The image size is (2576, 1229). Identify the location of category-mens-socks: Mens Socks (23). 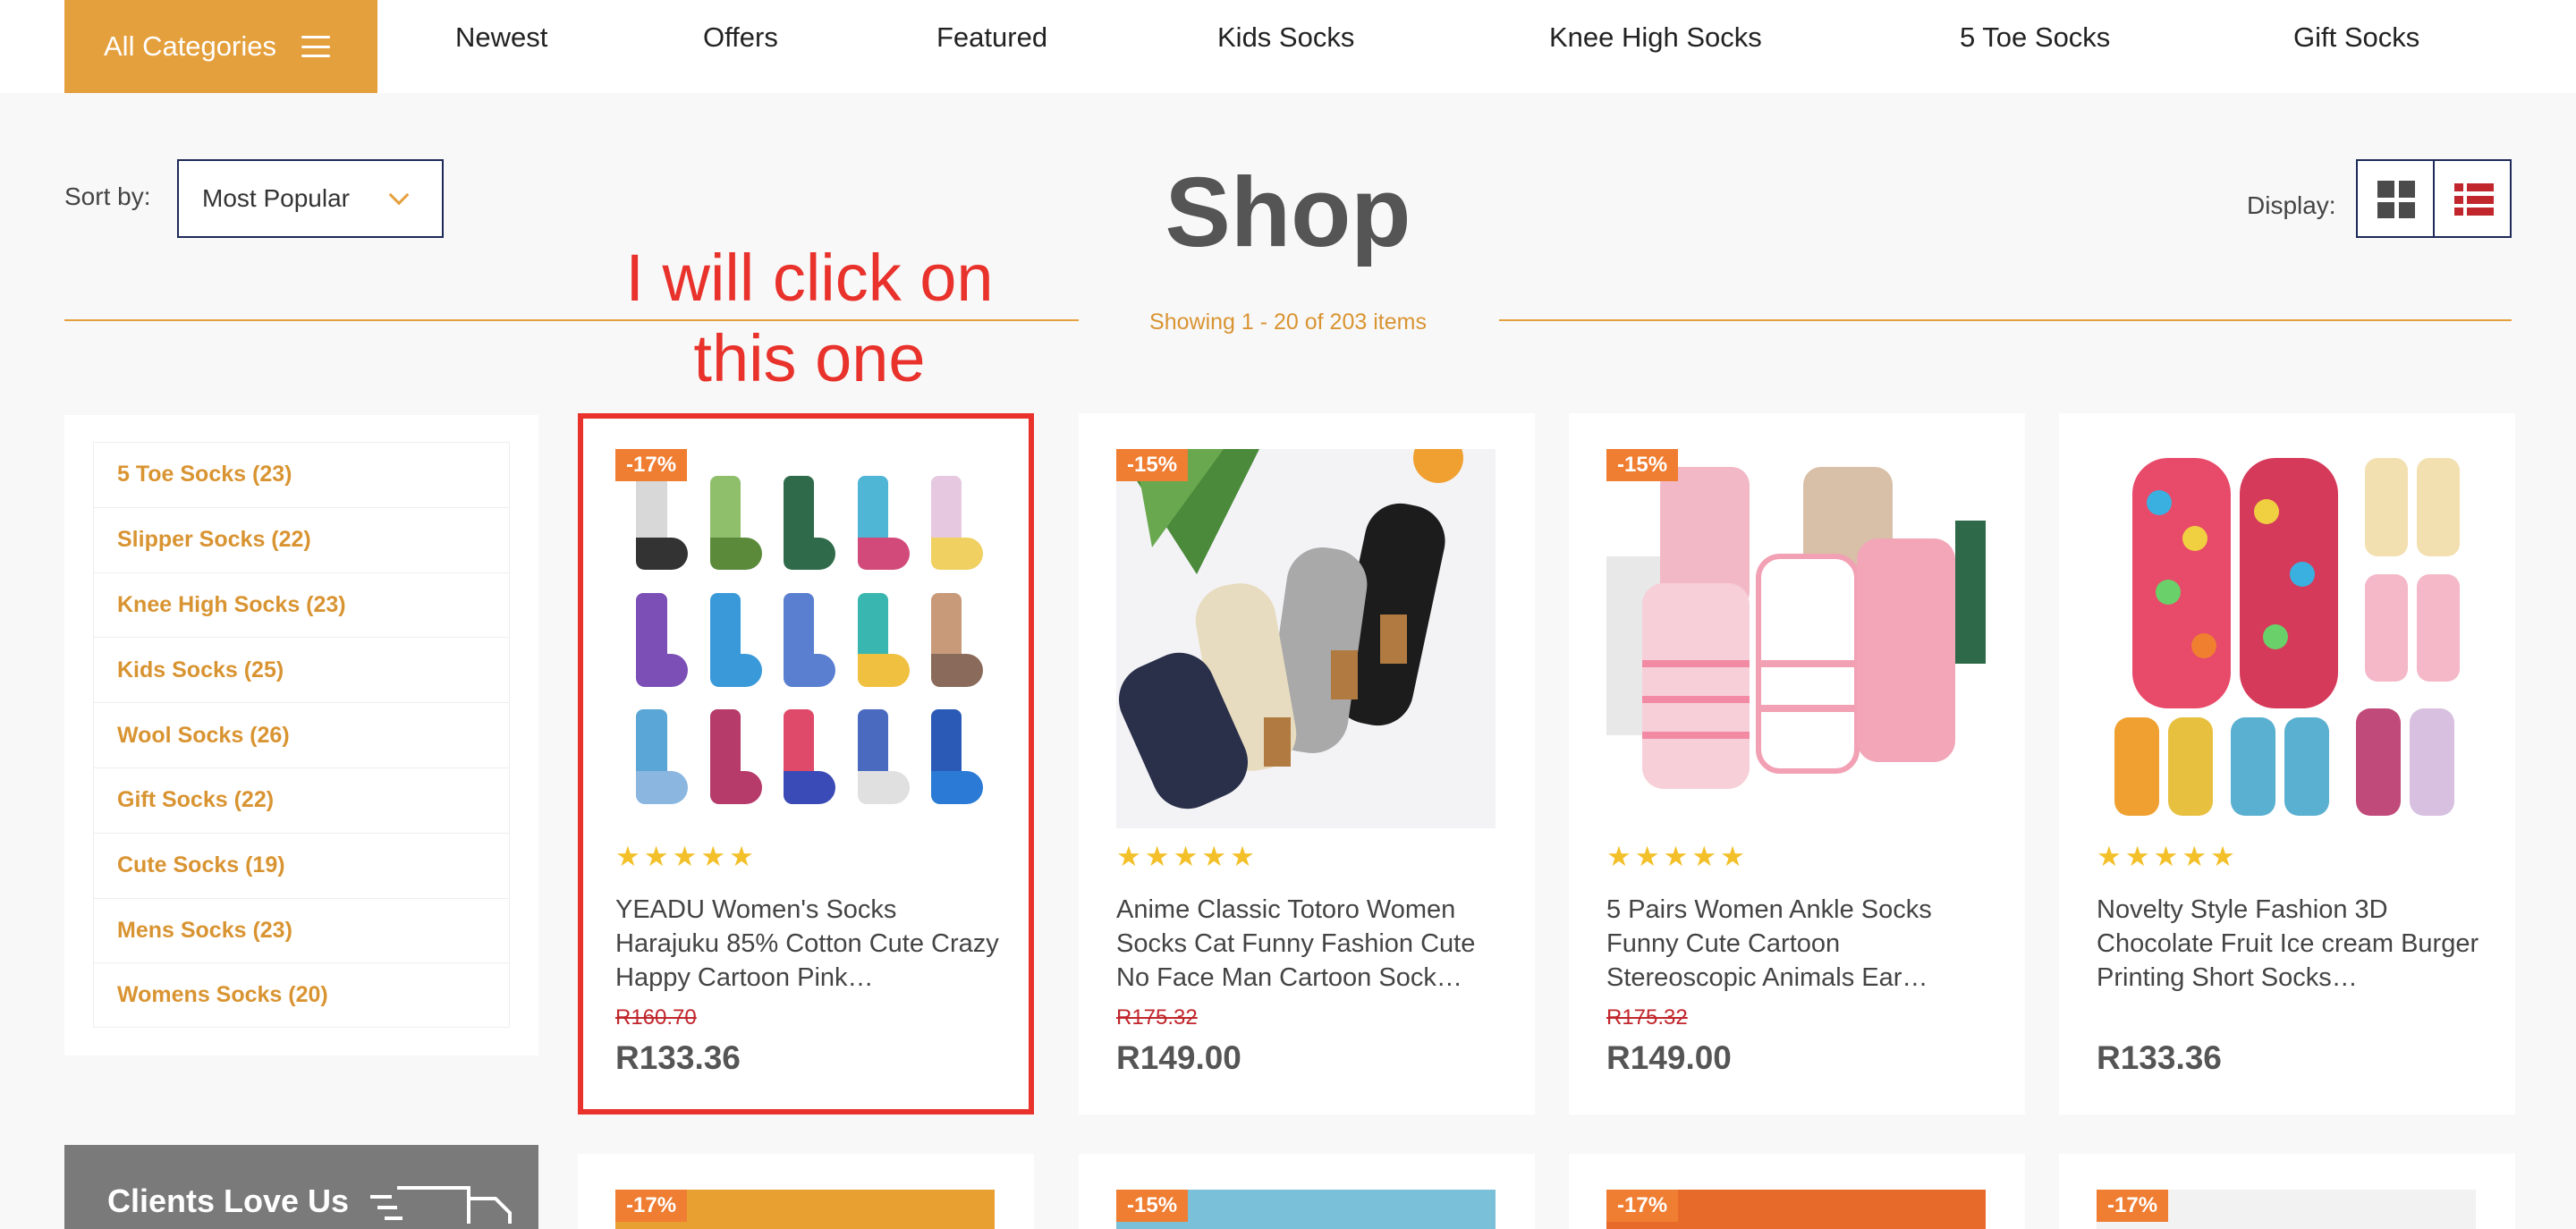
(301, 930).